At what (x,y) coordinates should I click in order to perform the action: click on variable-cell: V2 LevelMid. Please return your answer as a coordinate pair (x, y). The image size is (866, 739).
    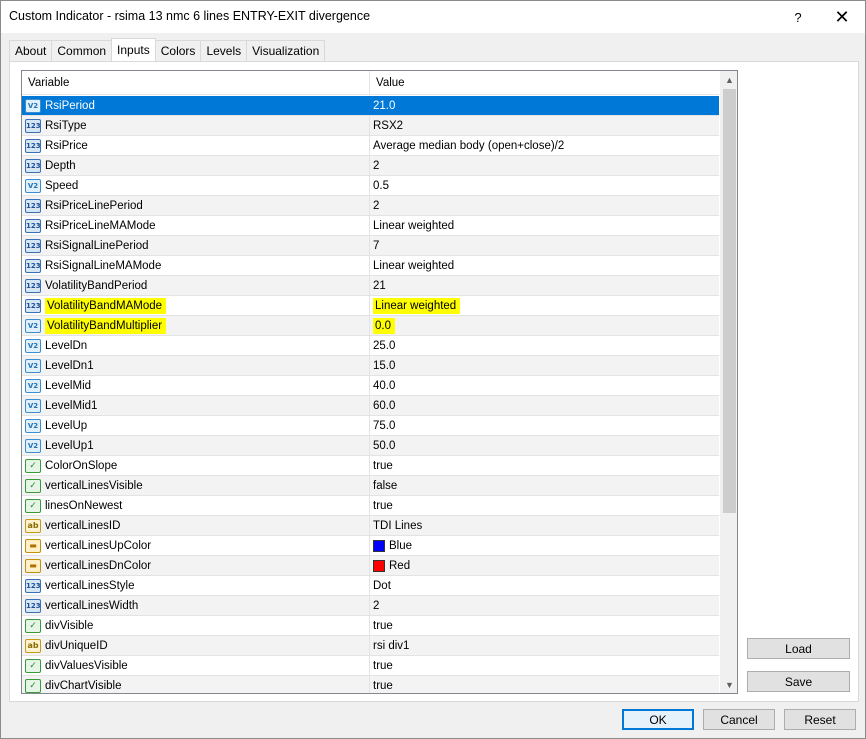
    Looking at the image, I should click on (196, 385).